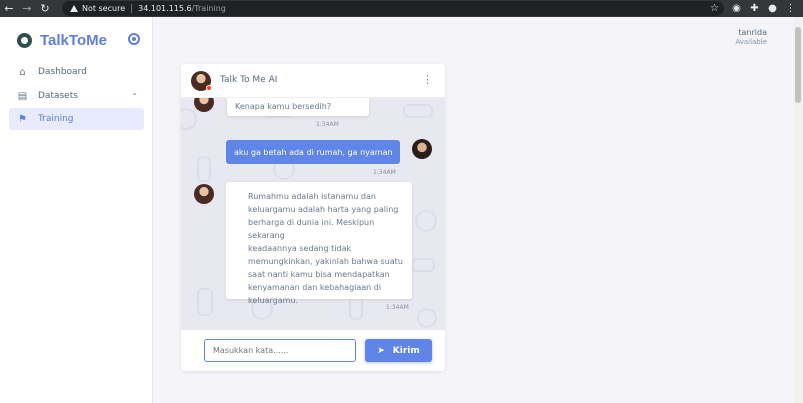  I want to click on sidebar-item-dashboard: ⌂ Dashboard, so click(76, 72).